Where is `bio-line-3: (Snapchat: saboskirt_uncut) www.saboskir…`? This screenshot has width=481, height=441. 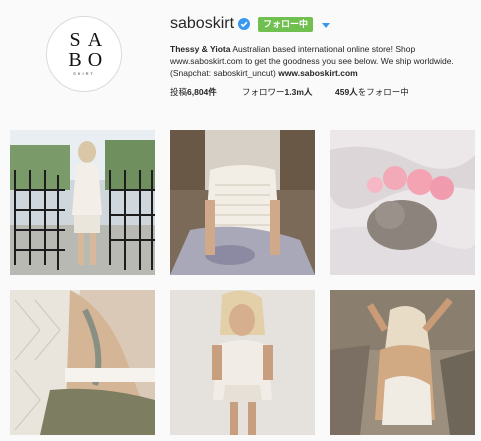 bio-line-3: (Snapchat: saboskirt_uncut) www.saboskir… is located at coordinates (320, 73).